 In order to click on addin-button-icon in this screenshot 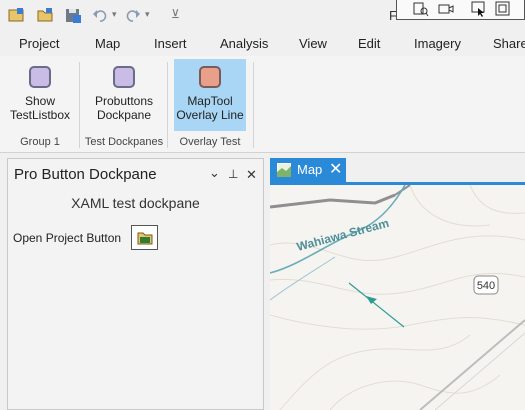, I will do `click(40, 77)`.